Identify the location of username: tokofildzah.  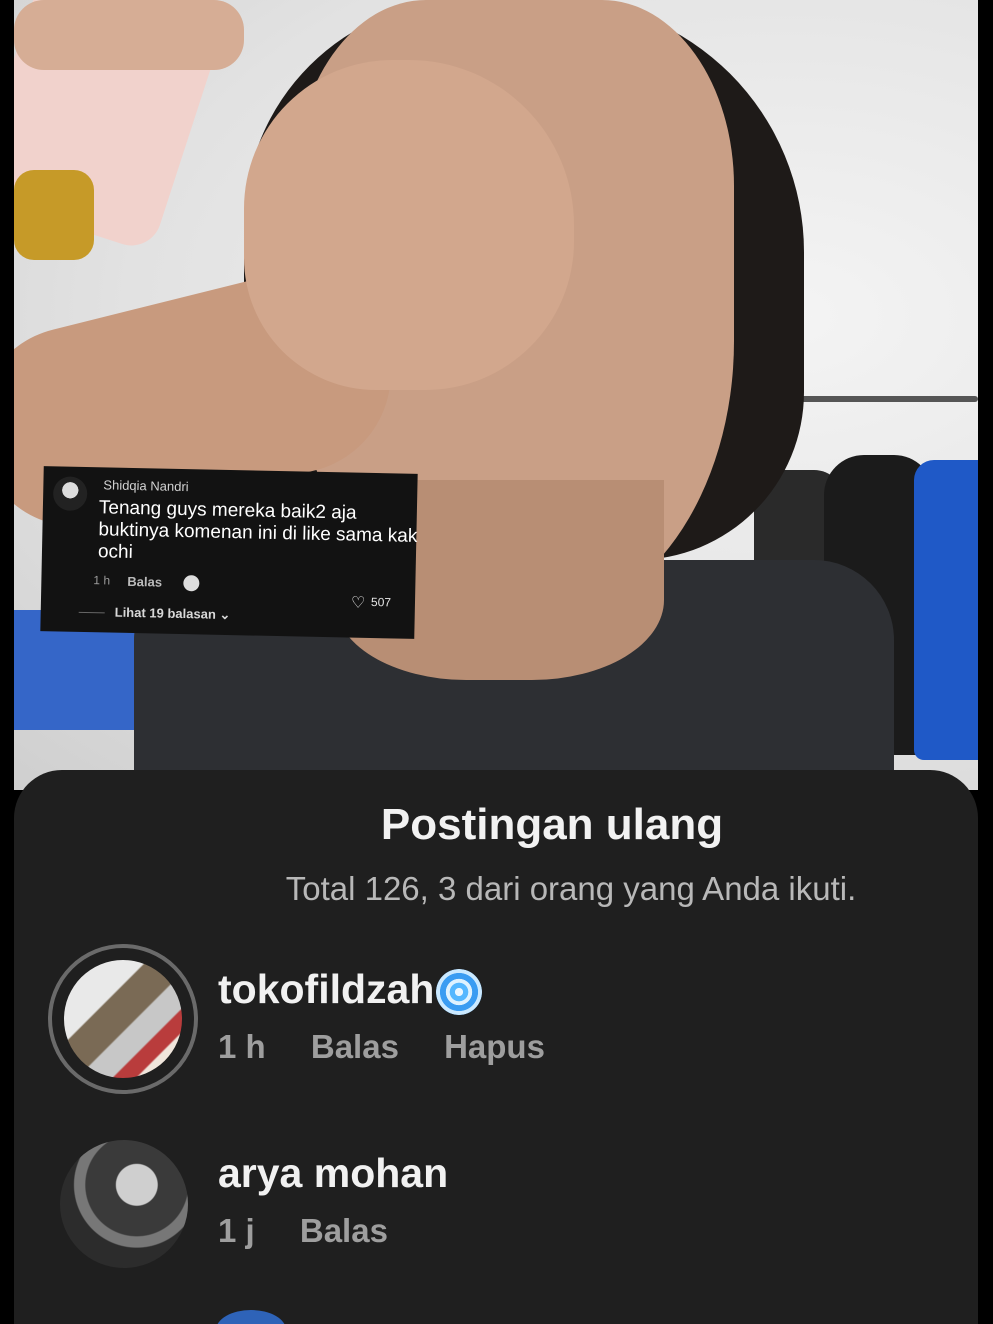
(350, 991).